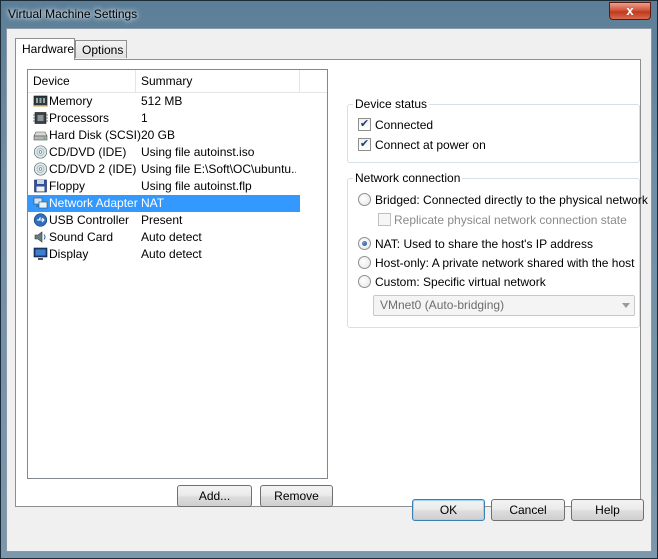  Describe the element at coordinates (404, 125) in the screenshot. I see `connected-label: Connected` at that location.